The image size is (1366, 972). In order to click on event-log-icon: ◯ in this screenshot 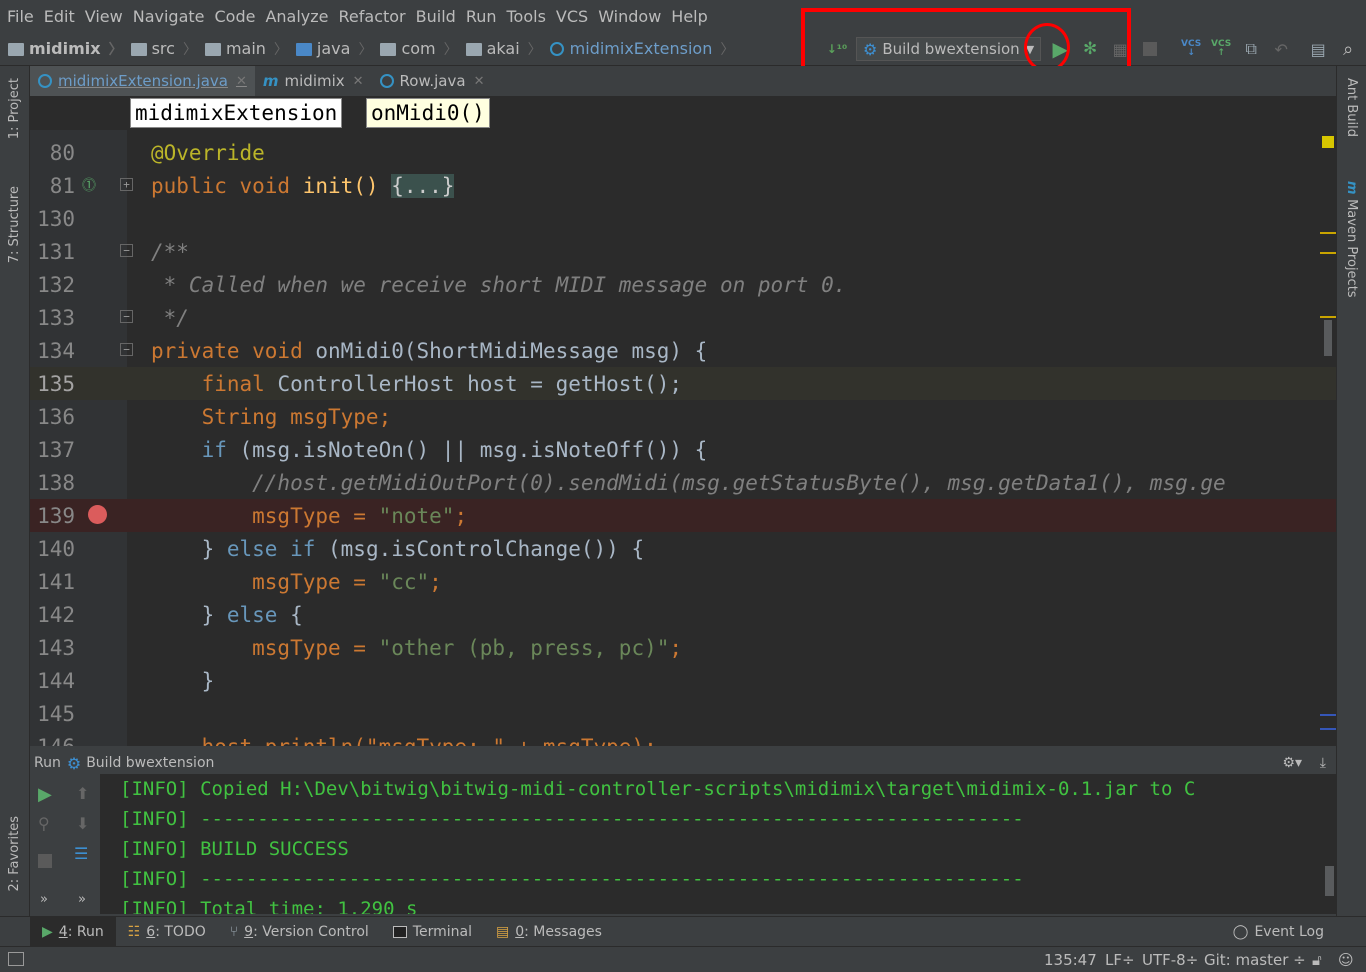, I will do `click(1240, 931)`.